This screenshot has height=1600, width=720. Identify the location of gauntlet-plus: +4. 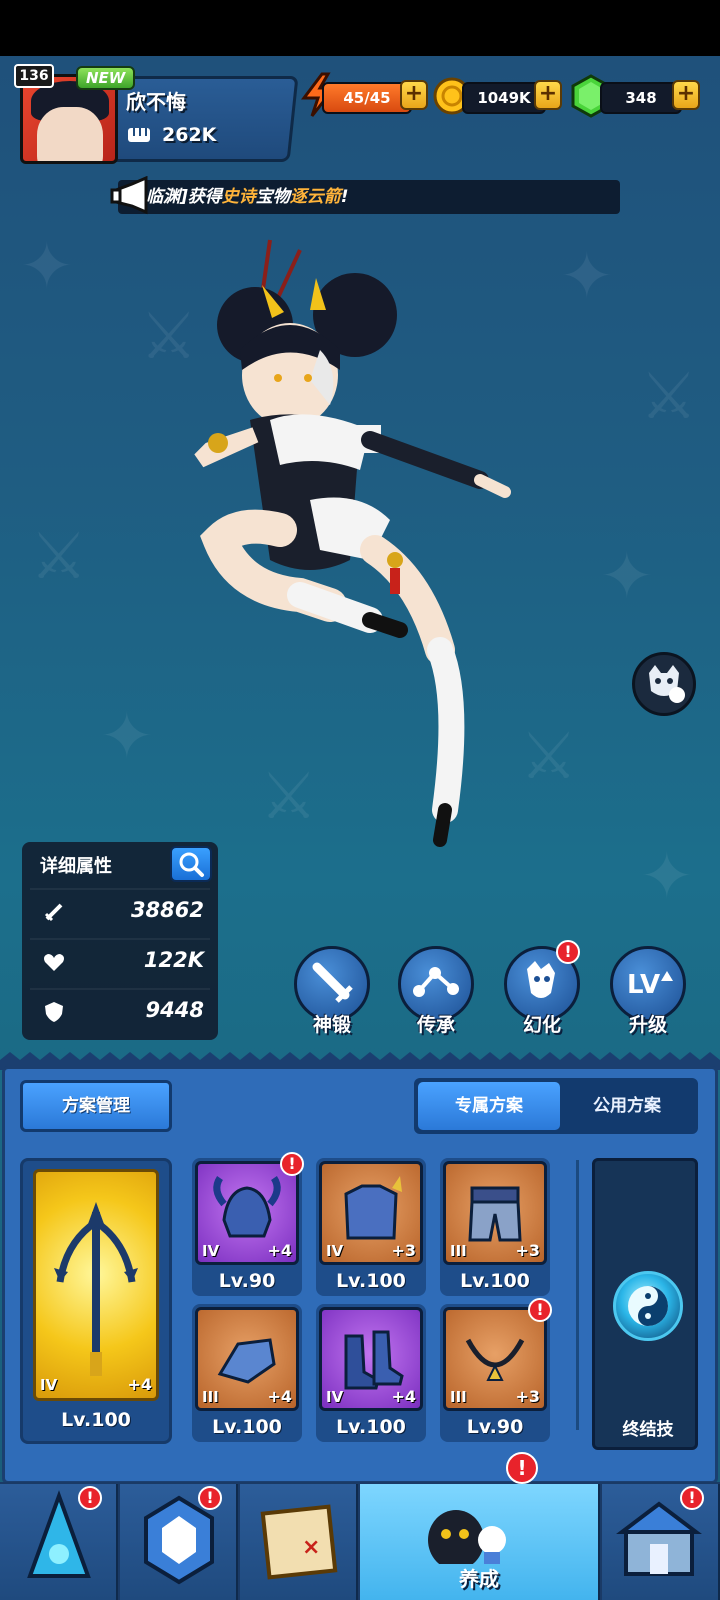
(279, 1396).